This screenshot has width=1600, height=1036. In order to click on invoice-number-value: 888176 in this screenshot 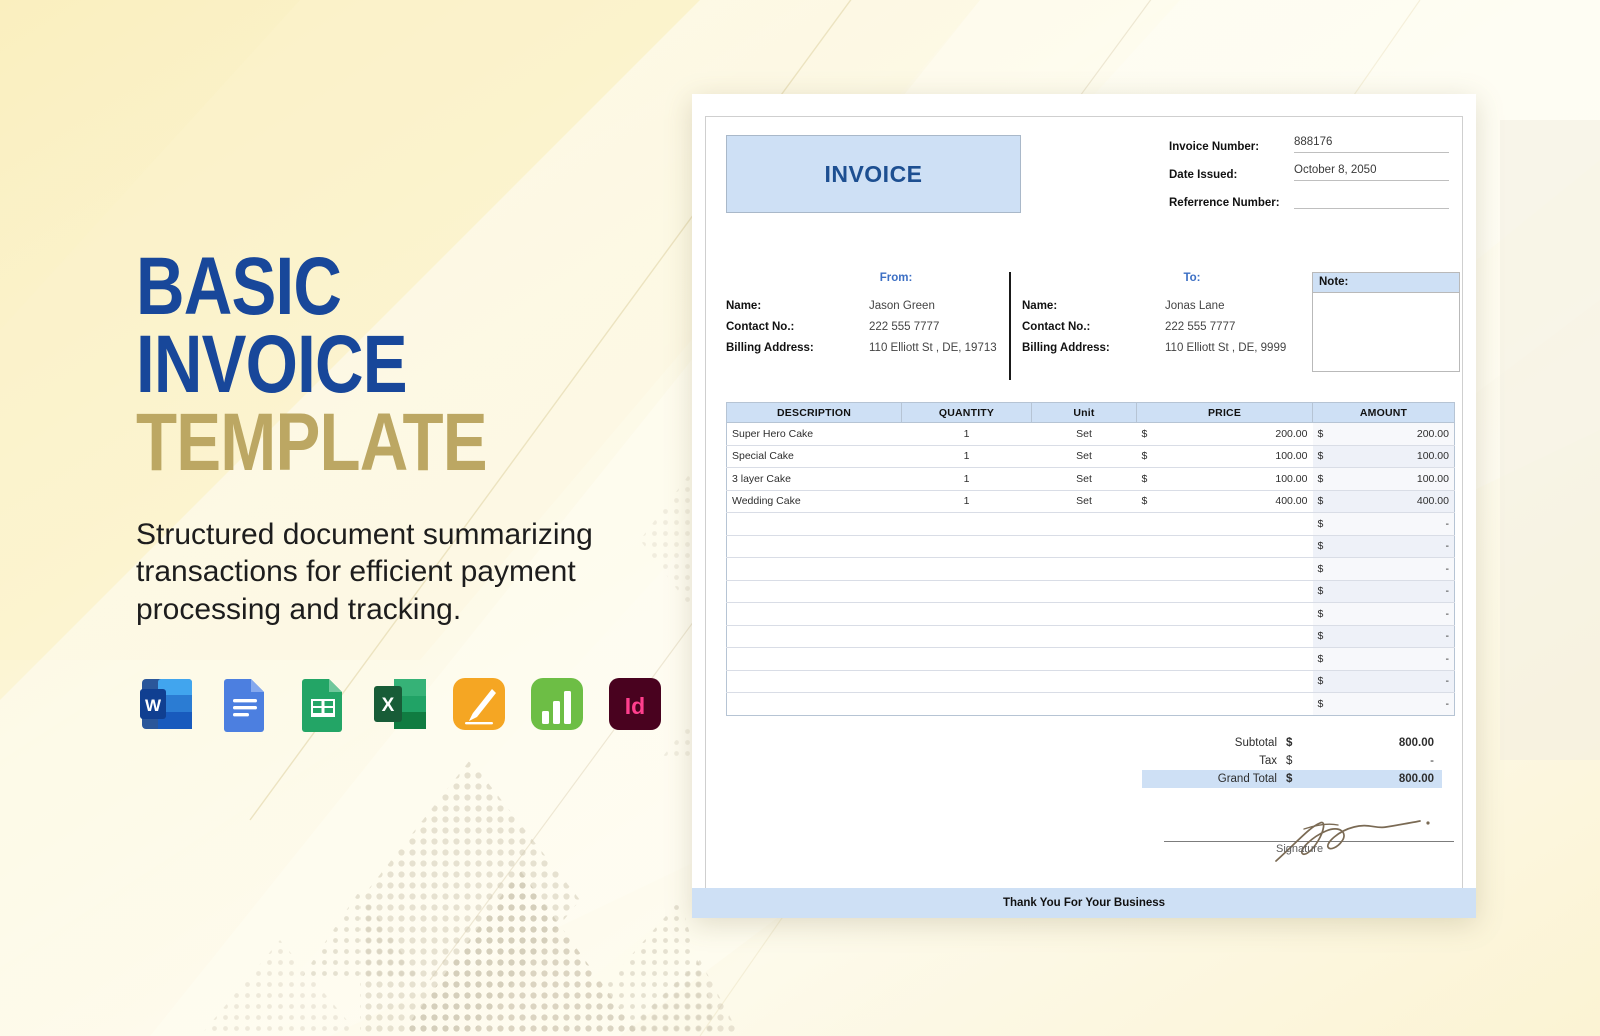, I will do `click(1371, 144)`.